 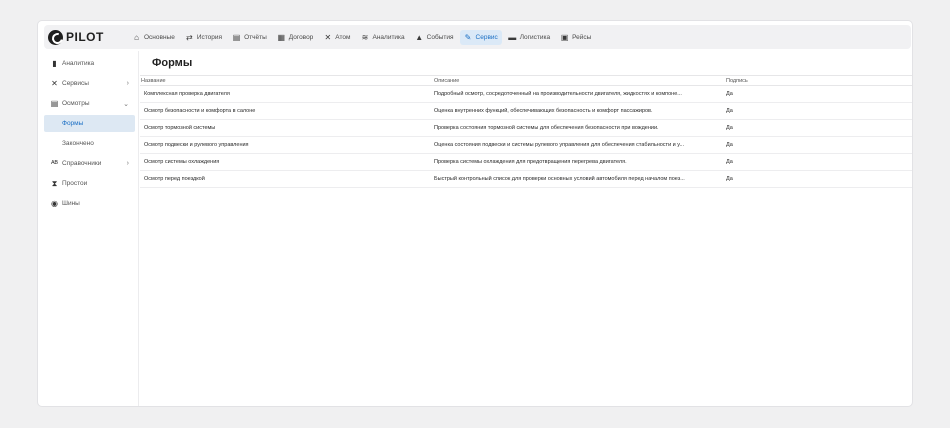 What do you see at coordinates (236, 37) in the screenshot?
I see `report-icon: ▤` at bounding box center [236, 37].